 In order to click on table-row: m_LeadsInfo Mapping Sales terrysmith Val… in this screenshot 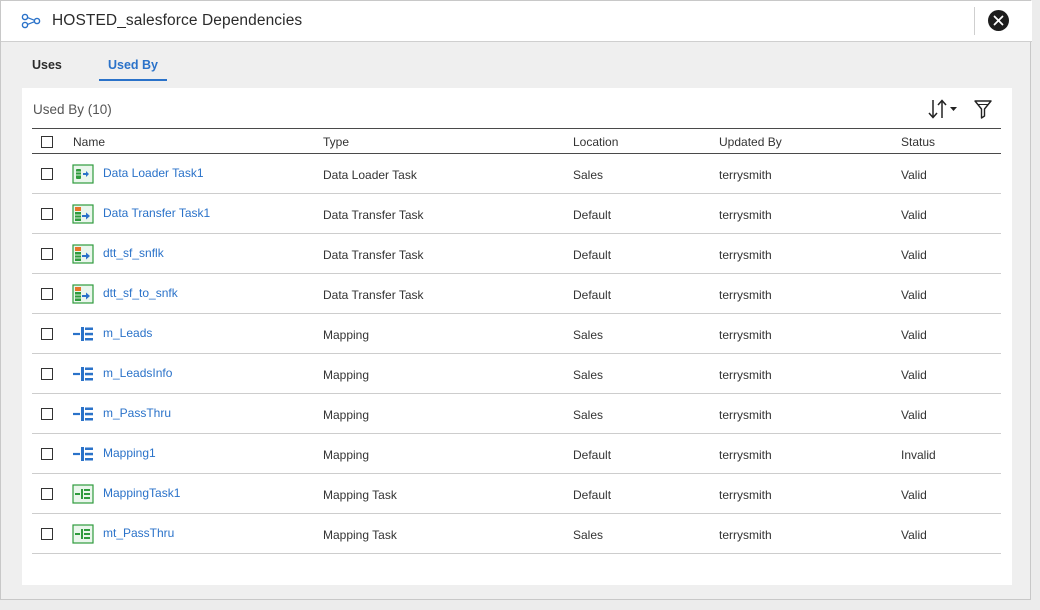, I will do `click(516, 374)`.